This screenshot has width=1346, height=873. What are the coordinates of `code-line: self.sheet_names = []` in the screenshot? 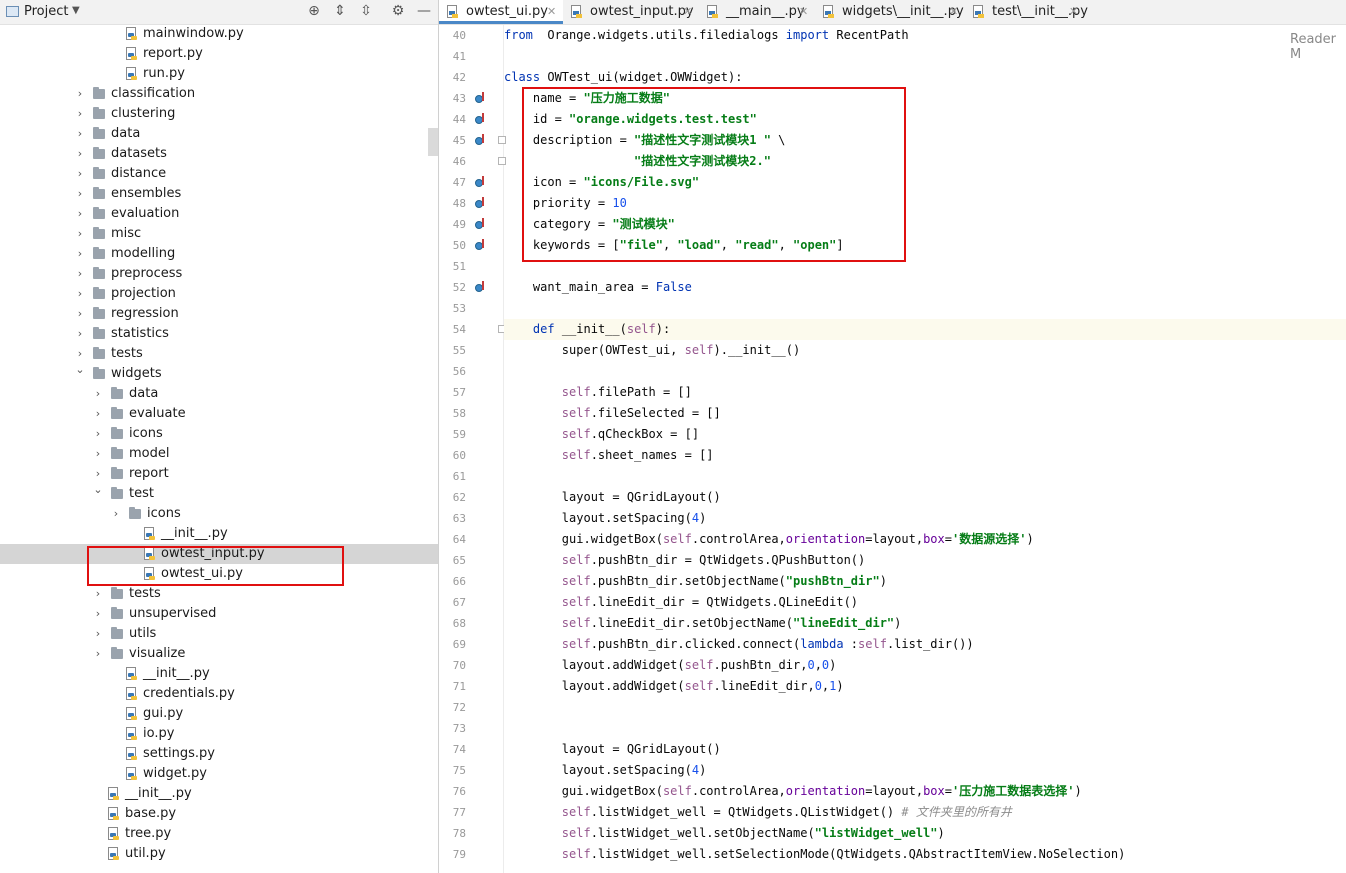 It's located at (925, 455).